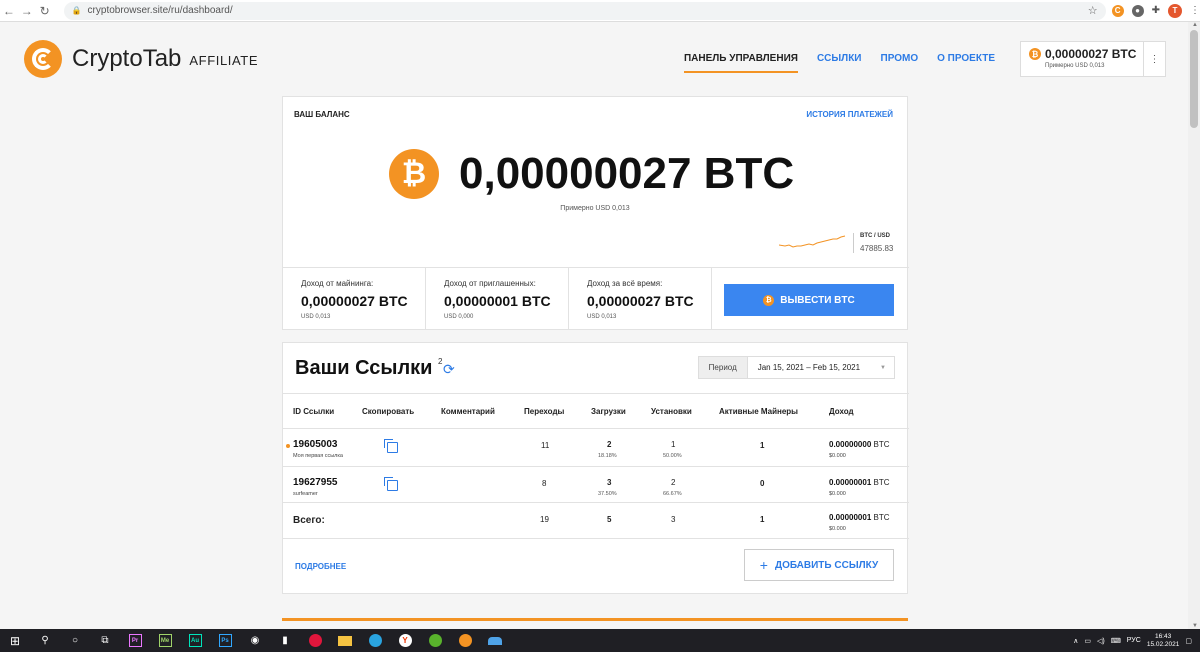  I want to click on profile-avatar: T, so click(1174, 10).